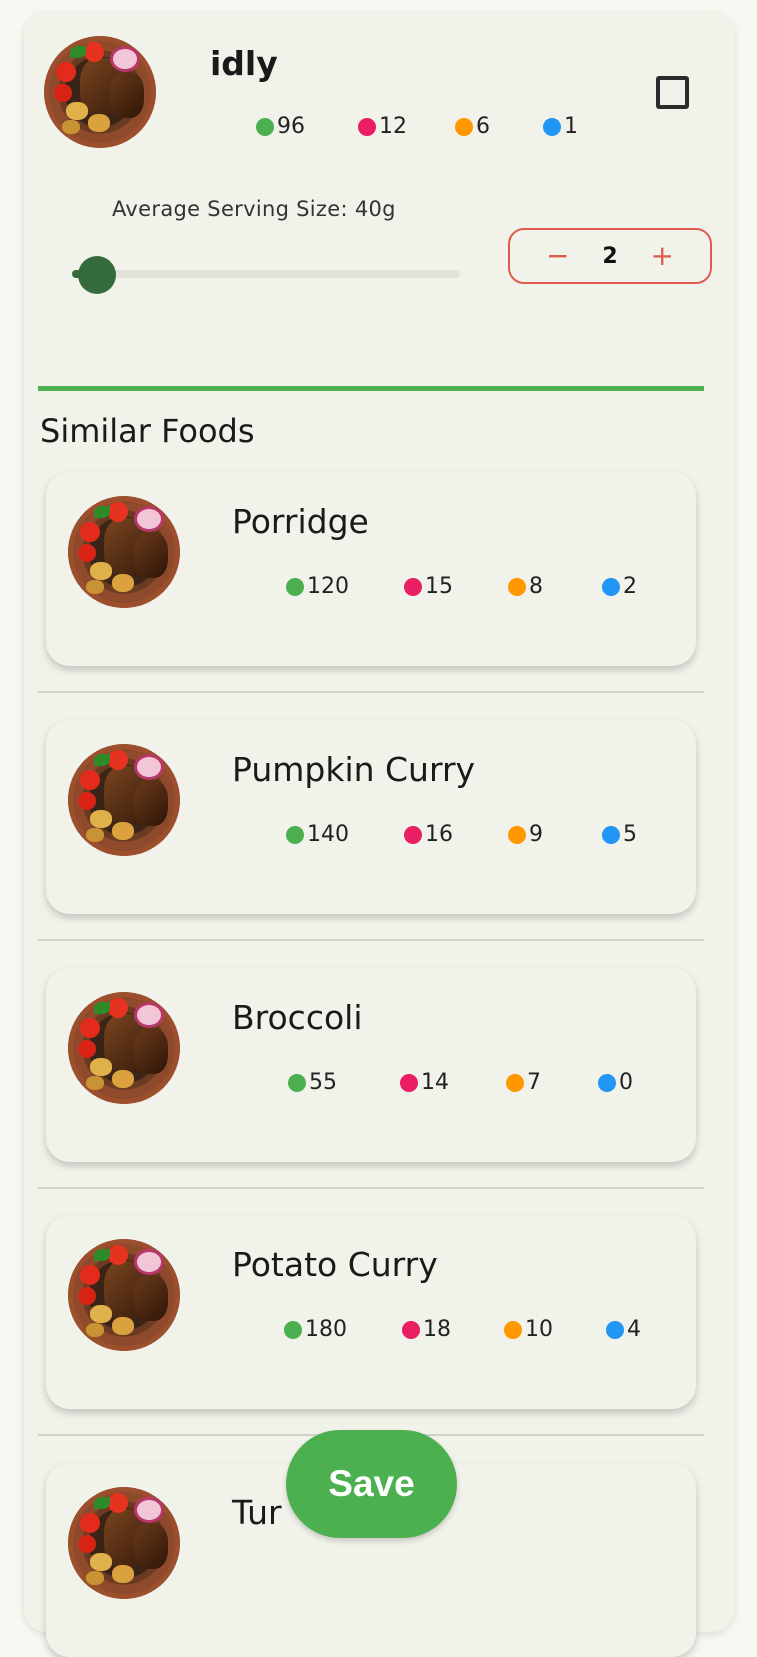  Describe the element at coordinates (328, 834) in the screenshot. I see `calories-value: 140` at that location.